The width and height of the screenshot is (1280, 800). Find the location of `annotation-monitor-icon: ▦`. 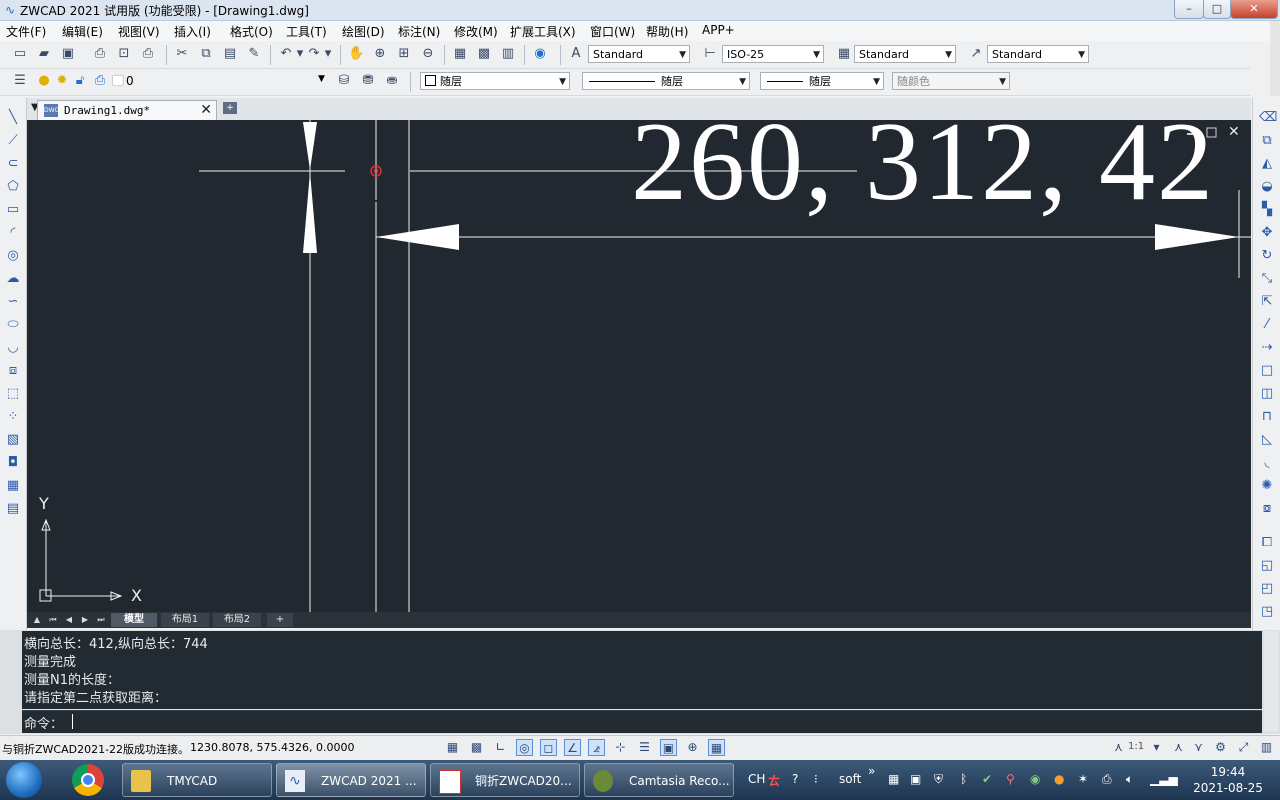

annotation-monitor-icon: ▦ is located at coordinates (716, 747).